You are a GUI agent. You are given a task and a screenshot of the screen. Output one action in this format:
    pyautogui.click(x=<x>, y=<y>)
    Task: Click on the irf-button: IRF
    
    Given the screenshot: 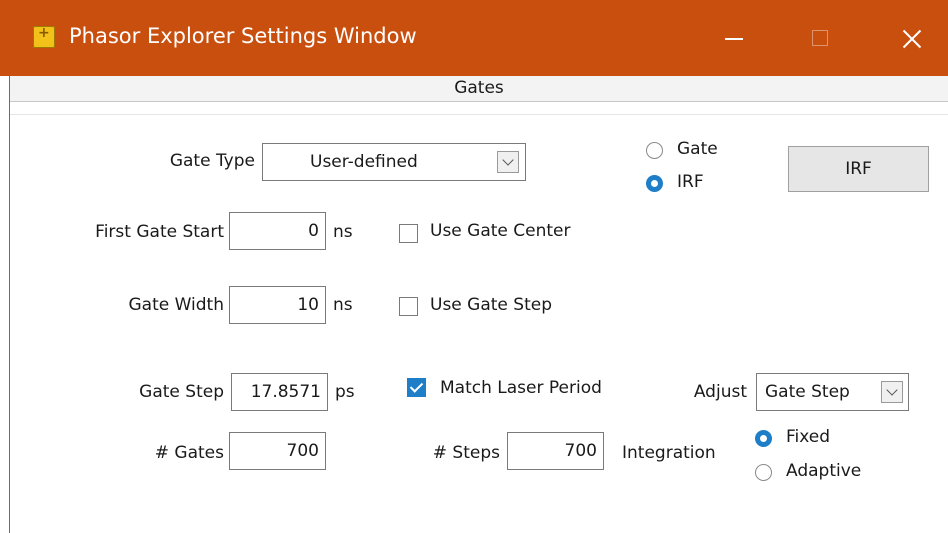 What is the action you would take?
    pyautogui.click(x=858, y=169)
    